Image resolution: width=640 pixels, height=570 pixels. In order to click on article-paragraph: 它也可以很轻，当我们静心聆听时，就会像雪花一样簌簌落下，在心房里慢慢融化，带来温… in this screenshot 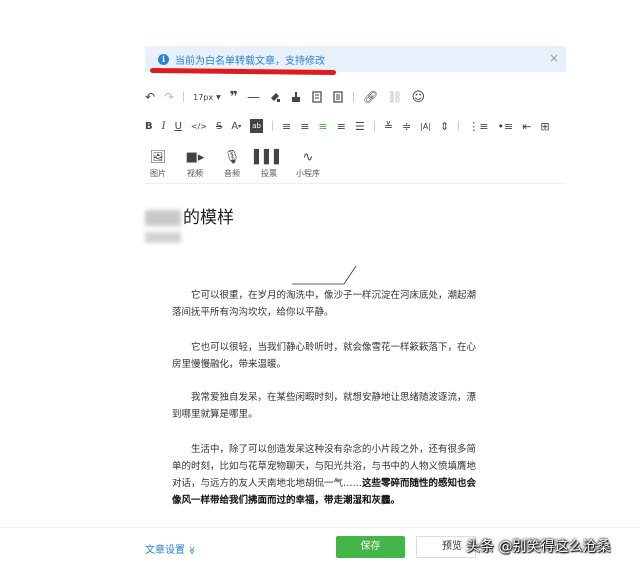, I will do `click(324, 356)`.